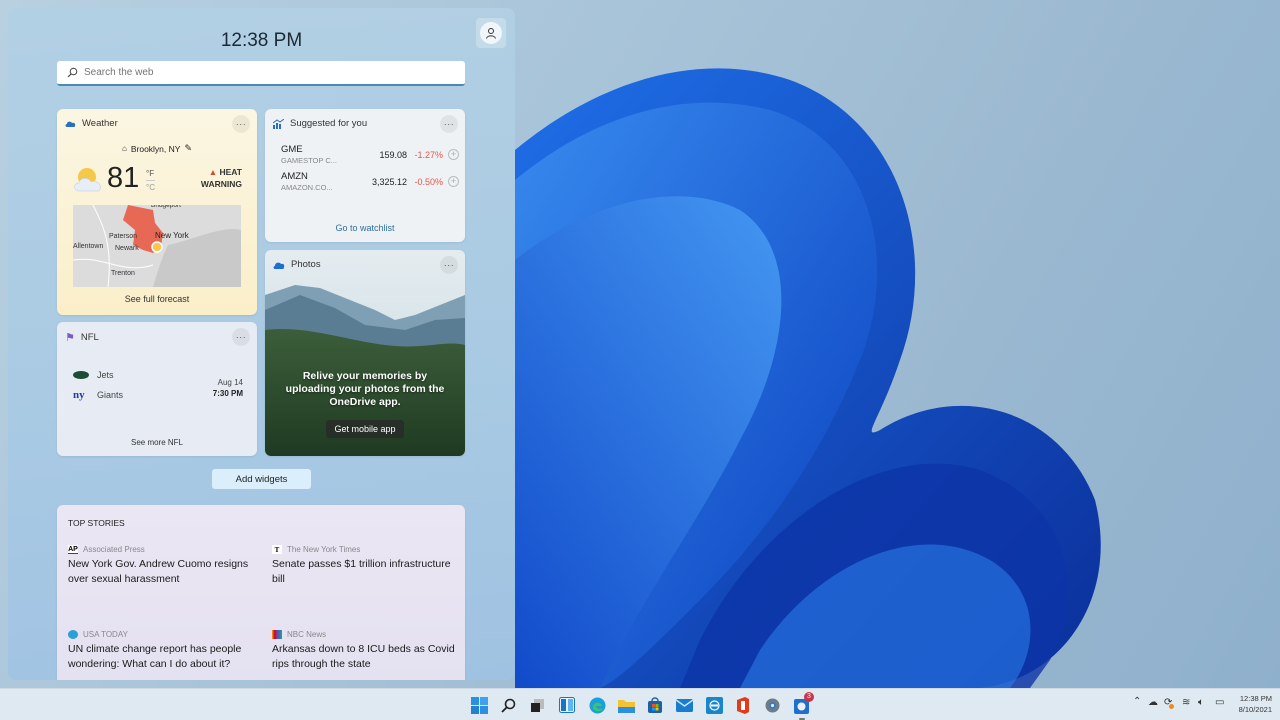 The height and width of the screenshot is (720, 1280). What do you see at coordinates (389, 182) in the screenshot?
I see `stock-price: 3,325.12` at bounding box center [389, 182].